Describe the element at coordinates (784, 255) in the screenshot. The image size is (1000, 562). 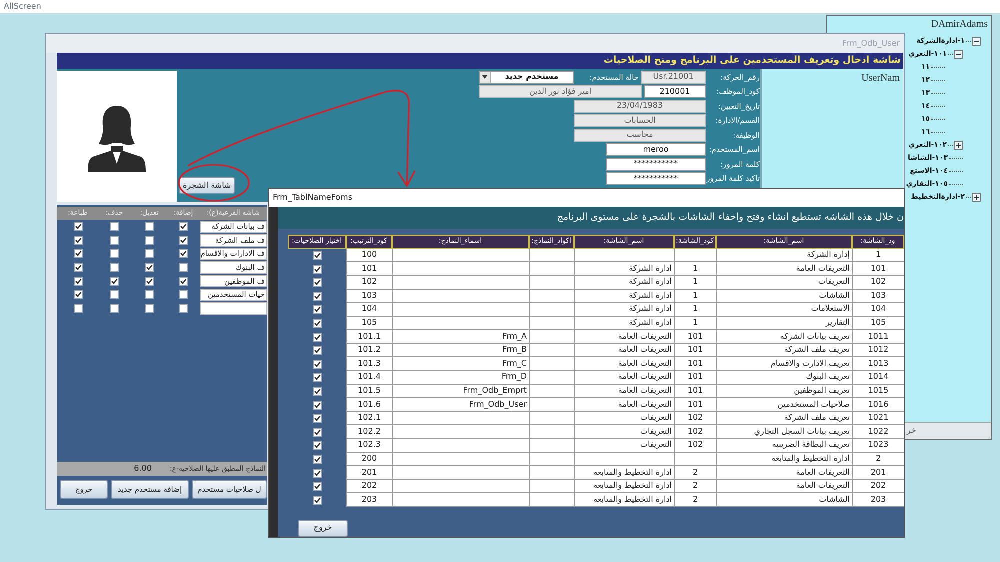
I see `table-cell: إدارة الشركة` at that location.